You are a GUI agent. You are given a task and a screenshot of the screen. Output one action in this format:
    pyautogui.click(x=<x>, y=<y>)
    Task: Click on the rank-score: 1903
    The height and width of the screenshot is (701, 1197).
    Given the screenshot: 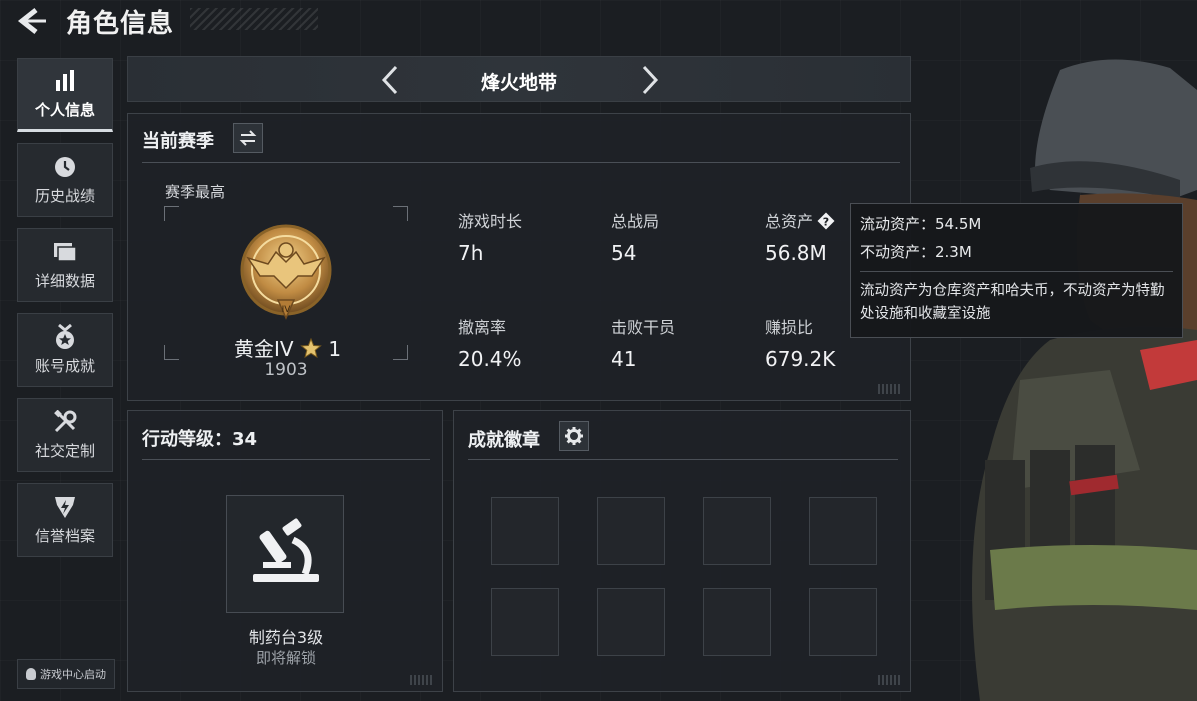 What is the action you would take?
    pyautogui.click(x=286, y=370)
    